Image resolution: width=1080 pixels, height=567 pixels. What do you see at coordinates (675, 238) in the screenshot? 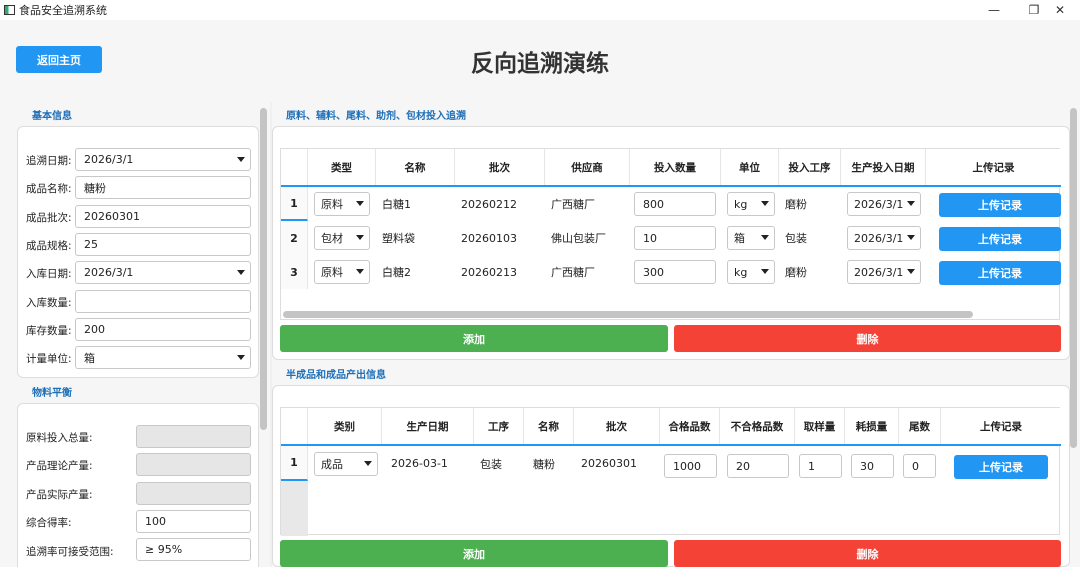
I see `qty-input: 10` at bounding box center [675, 238].